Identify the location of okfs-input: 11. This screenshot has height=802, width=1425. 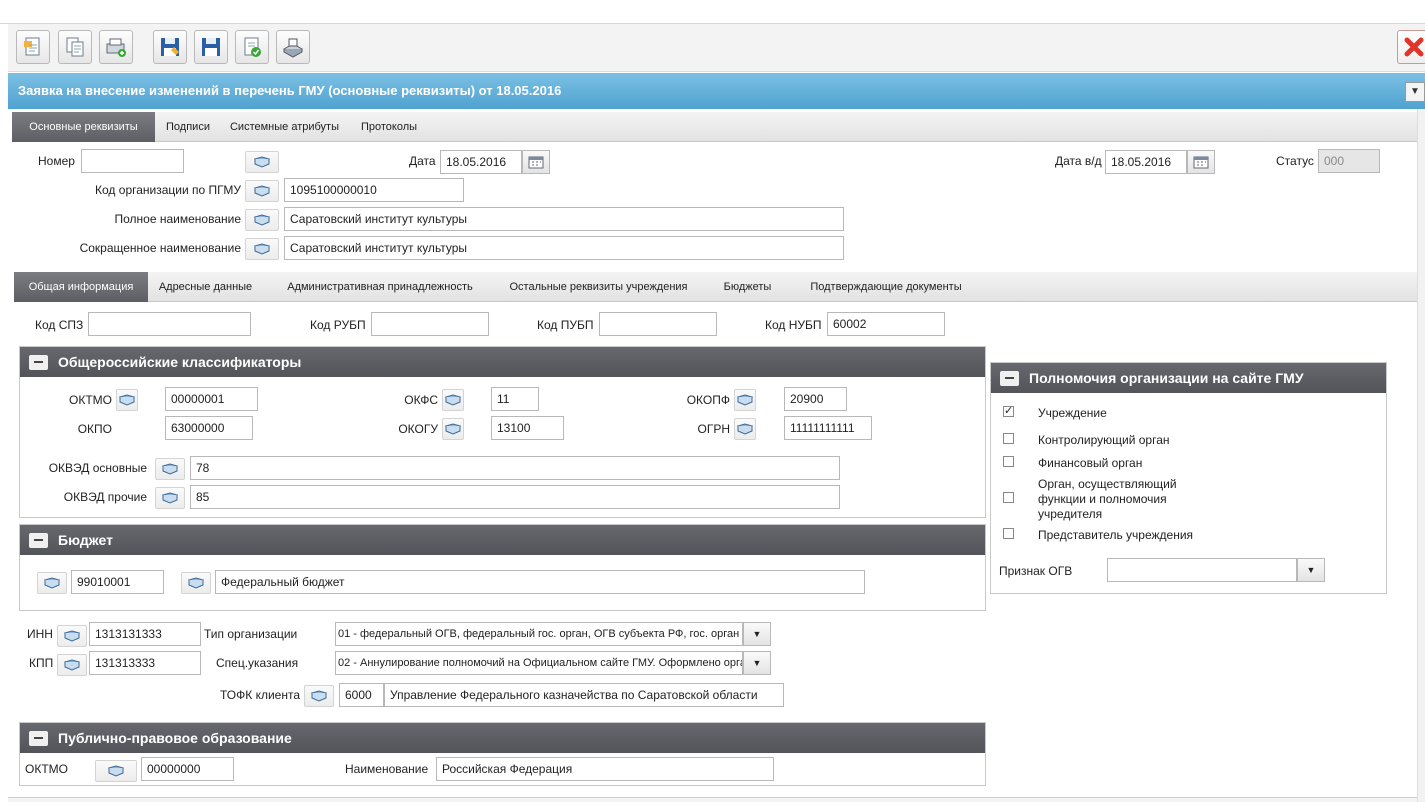
(515, 399).